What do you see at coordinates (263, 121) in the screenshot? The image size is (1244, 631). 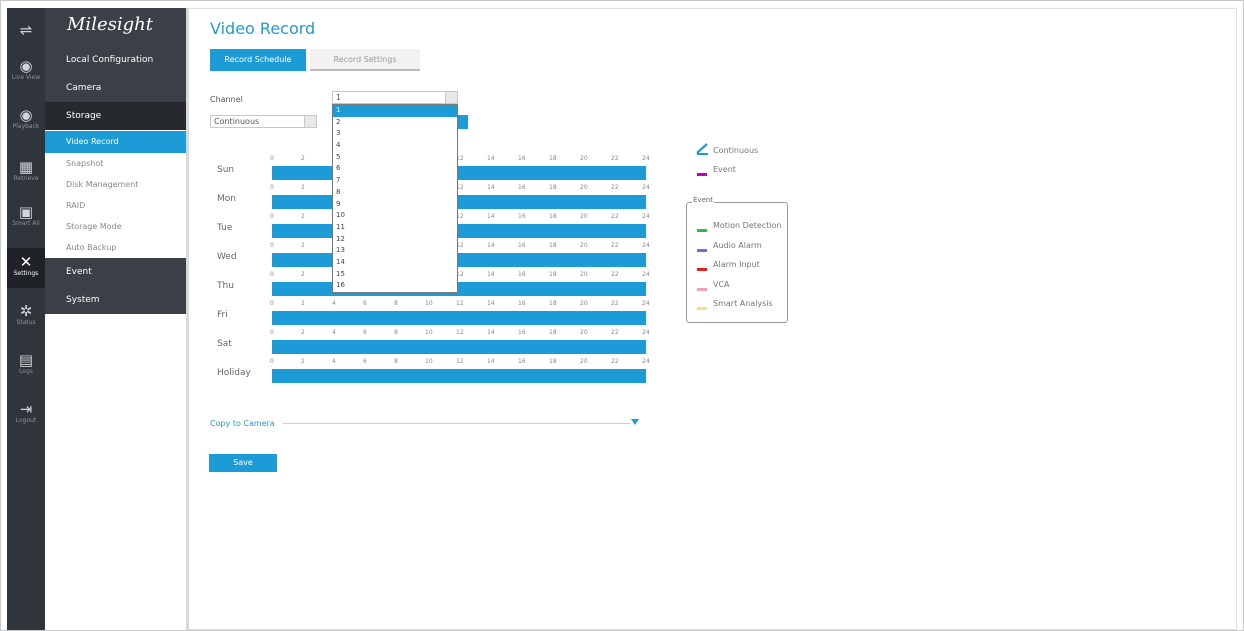 I see `record-mode-select: Continuous` at bounding box center [263, 121].